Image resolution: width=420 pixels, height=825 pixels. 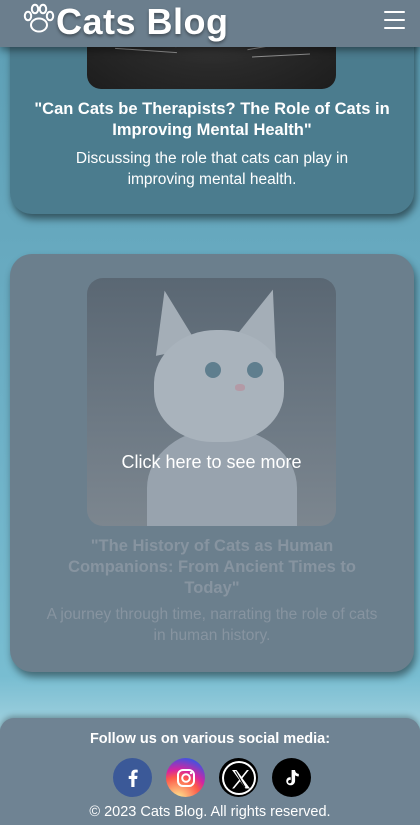 I want to click on social-links, so click(x=212, y=777).